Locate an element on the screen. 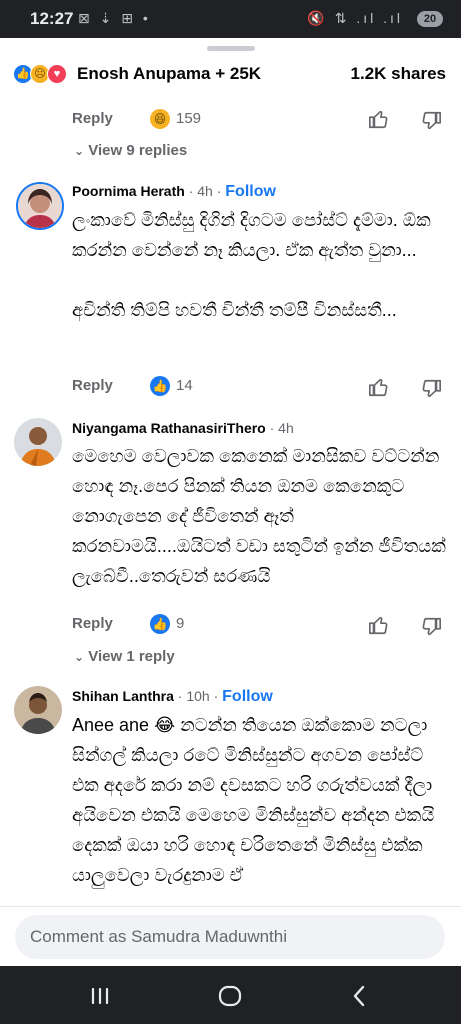 Image resolution: width=461 pixels, height=1024 pixels. signal-icons: 🔇 ⇅ .ıl .ıl is located at coordinates (355, 18).